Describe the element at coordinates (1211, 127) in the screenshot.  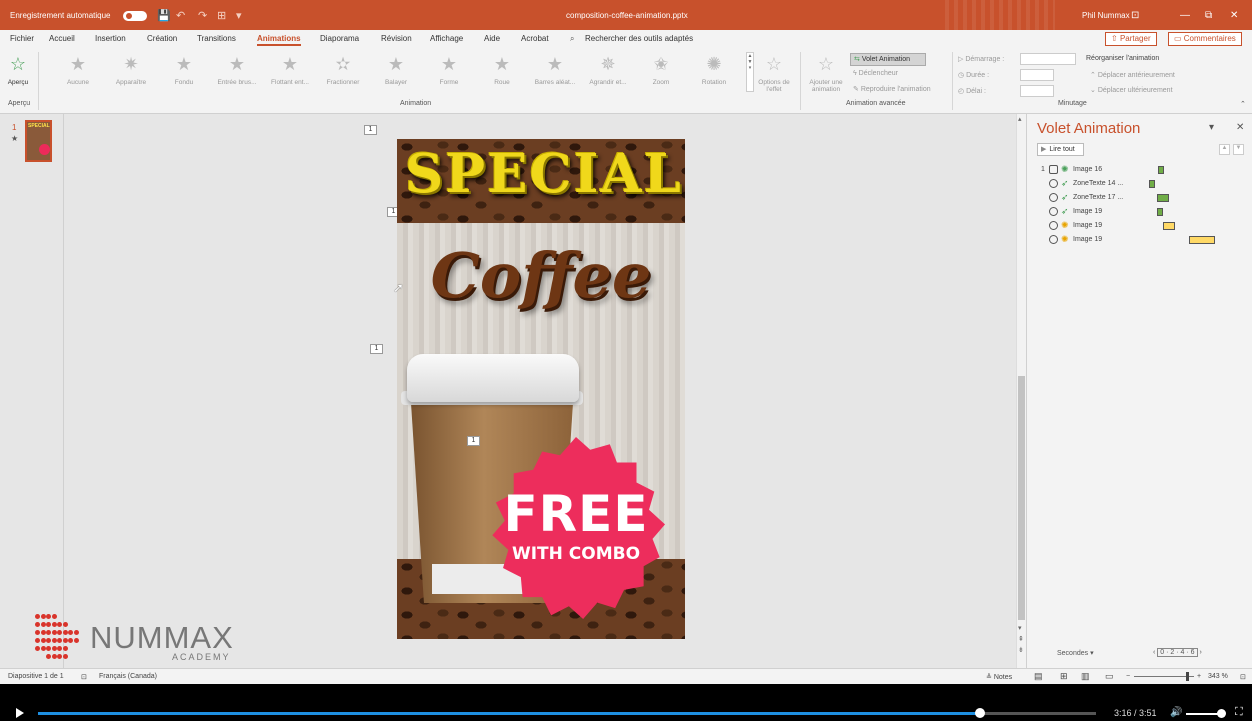
I see `pane-options-icon: ▾` at that location.